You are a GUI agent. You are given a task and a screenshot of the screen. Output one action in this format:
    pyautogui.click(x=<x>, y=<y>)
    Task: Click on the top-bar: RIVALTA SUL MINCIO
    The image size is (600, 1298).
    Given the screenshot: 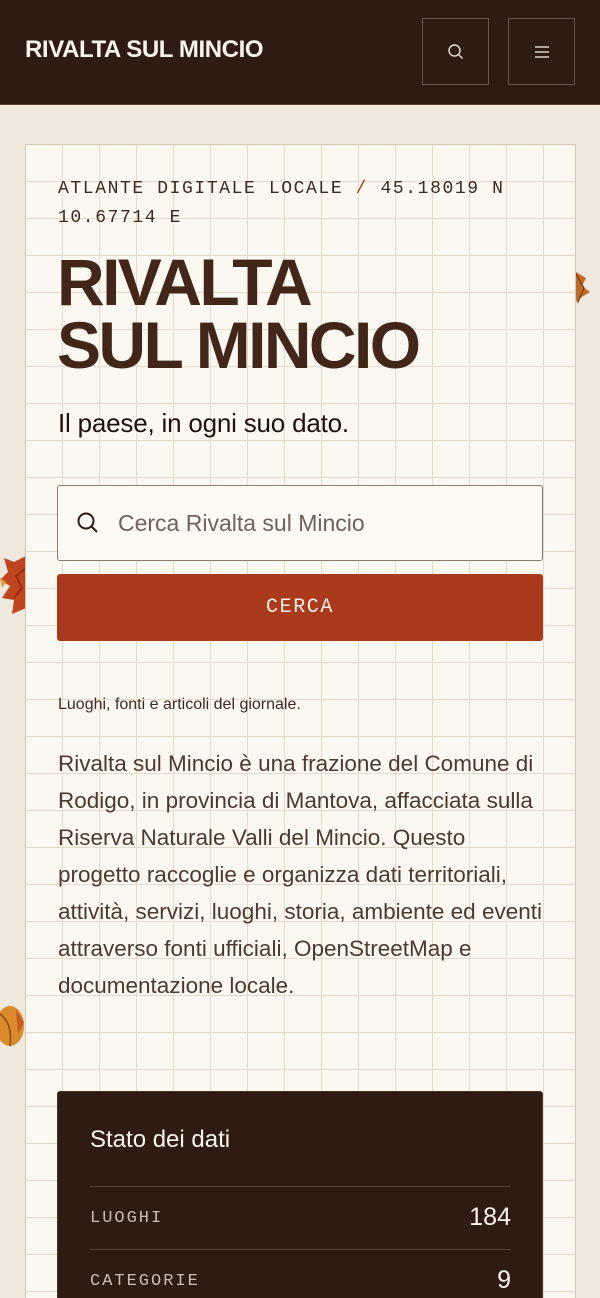 What is the action you would take?
    pyautogui.click(x=300, y=52)
    